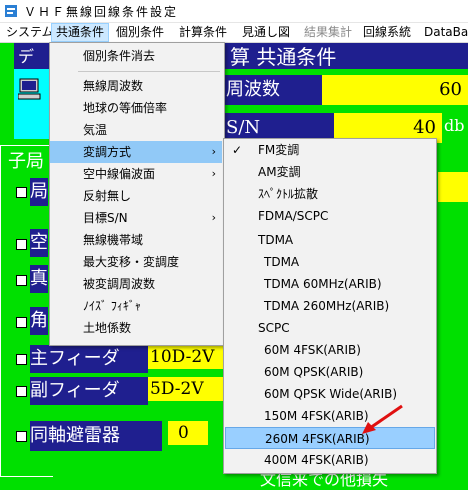 This screenshot has width=468, height=490. Describe the element at coordinates (113, 240) in the screenshot. I see `menu-item-label: 無線機帯域` at that location.